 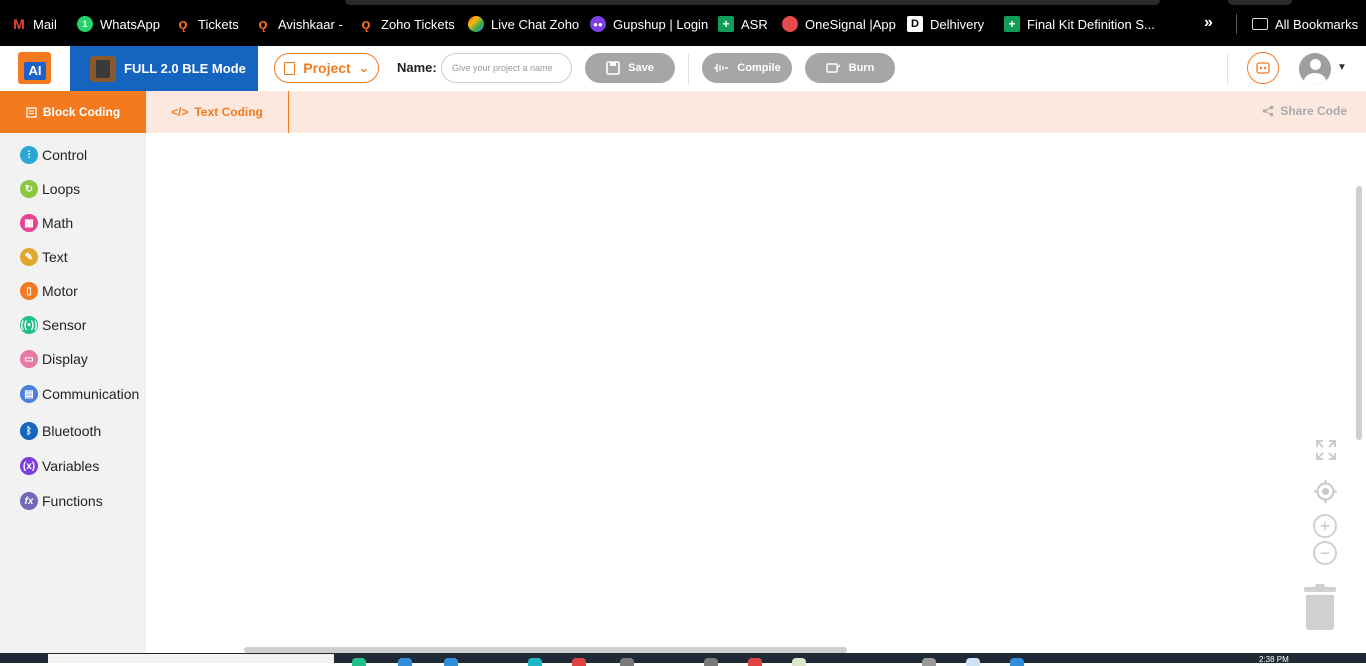 What do you see at coordinates (1260, 24) in the screenshot?
I see `folder-icon` at bounding box center [1260, 24].